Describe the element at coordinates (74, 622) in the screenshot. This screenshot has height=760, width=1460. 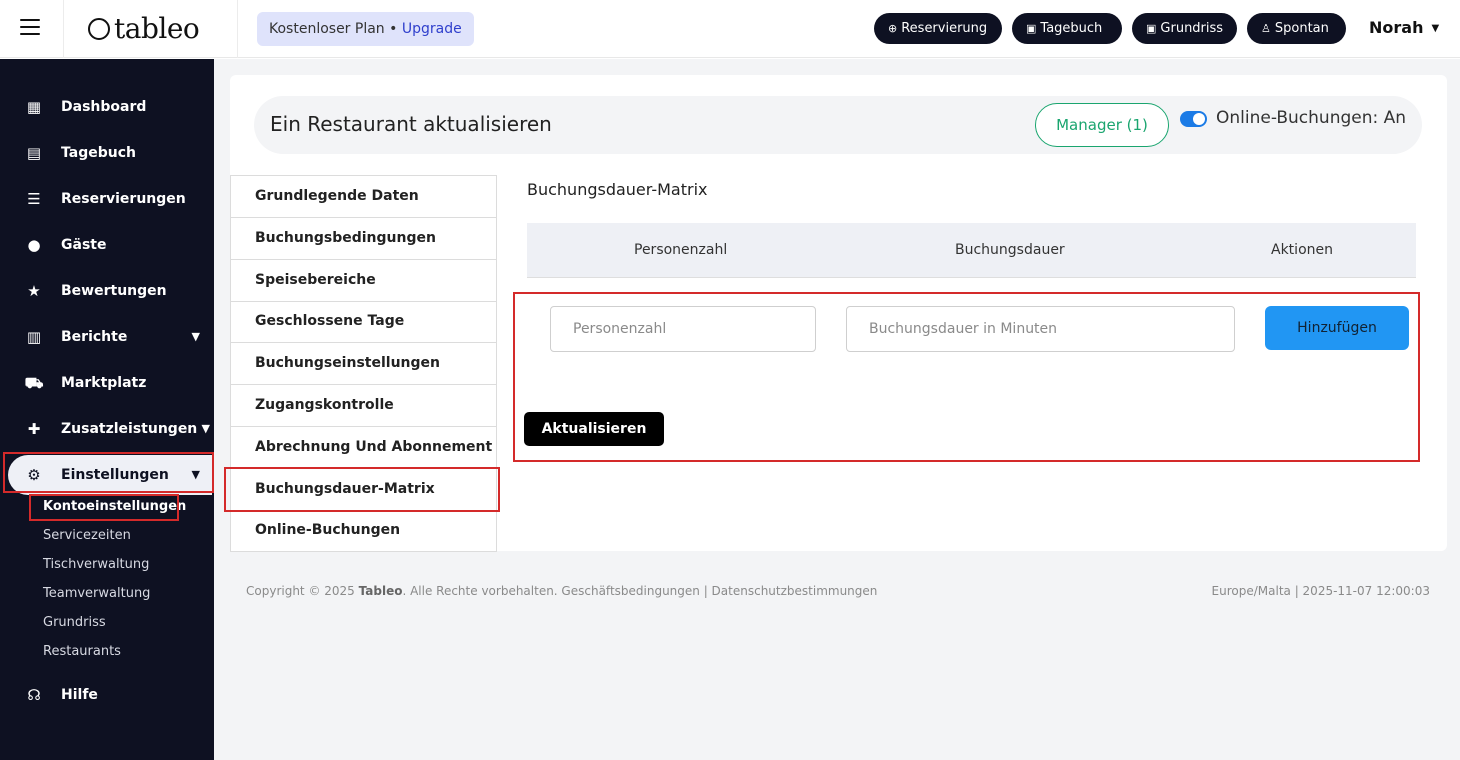
I see `sidebar-subitem-grundriss: Grundriss` at that location.